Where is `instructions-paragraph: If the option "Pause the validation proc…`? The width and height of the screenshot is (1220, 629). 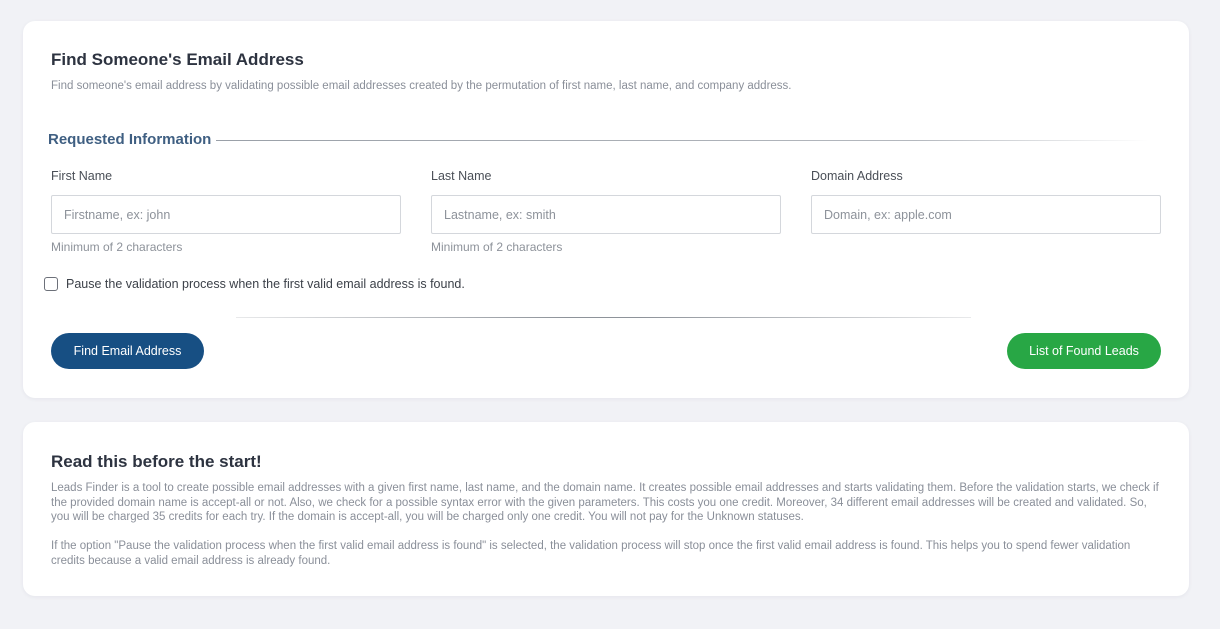
instructions-paragraph: If the option "Pause the validation proc… is located at coordinates (591, 553).